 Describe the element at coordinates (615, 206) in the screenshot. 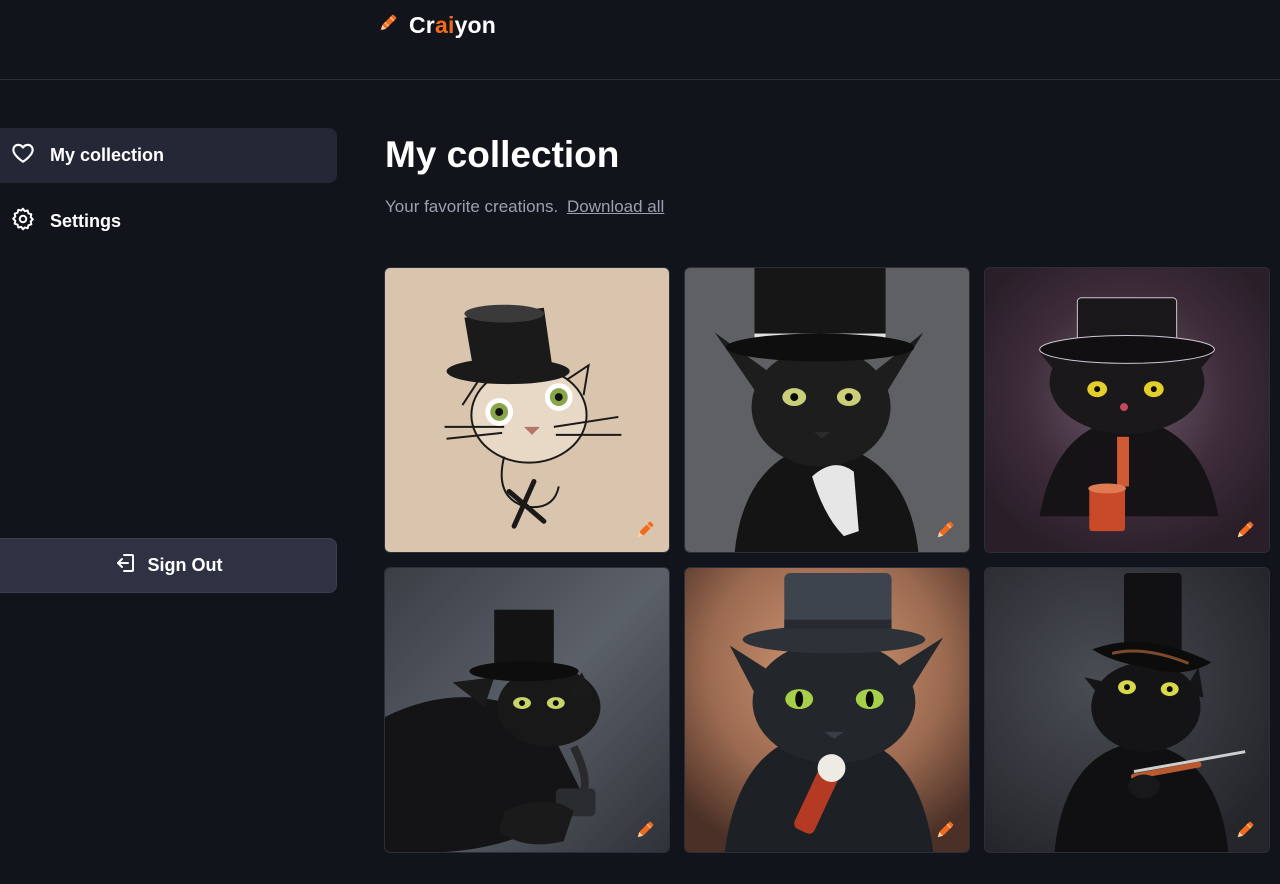

I see `download-all-link: Download all` at that location.